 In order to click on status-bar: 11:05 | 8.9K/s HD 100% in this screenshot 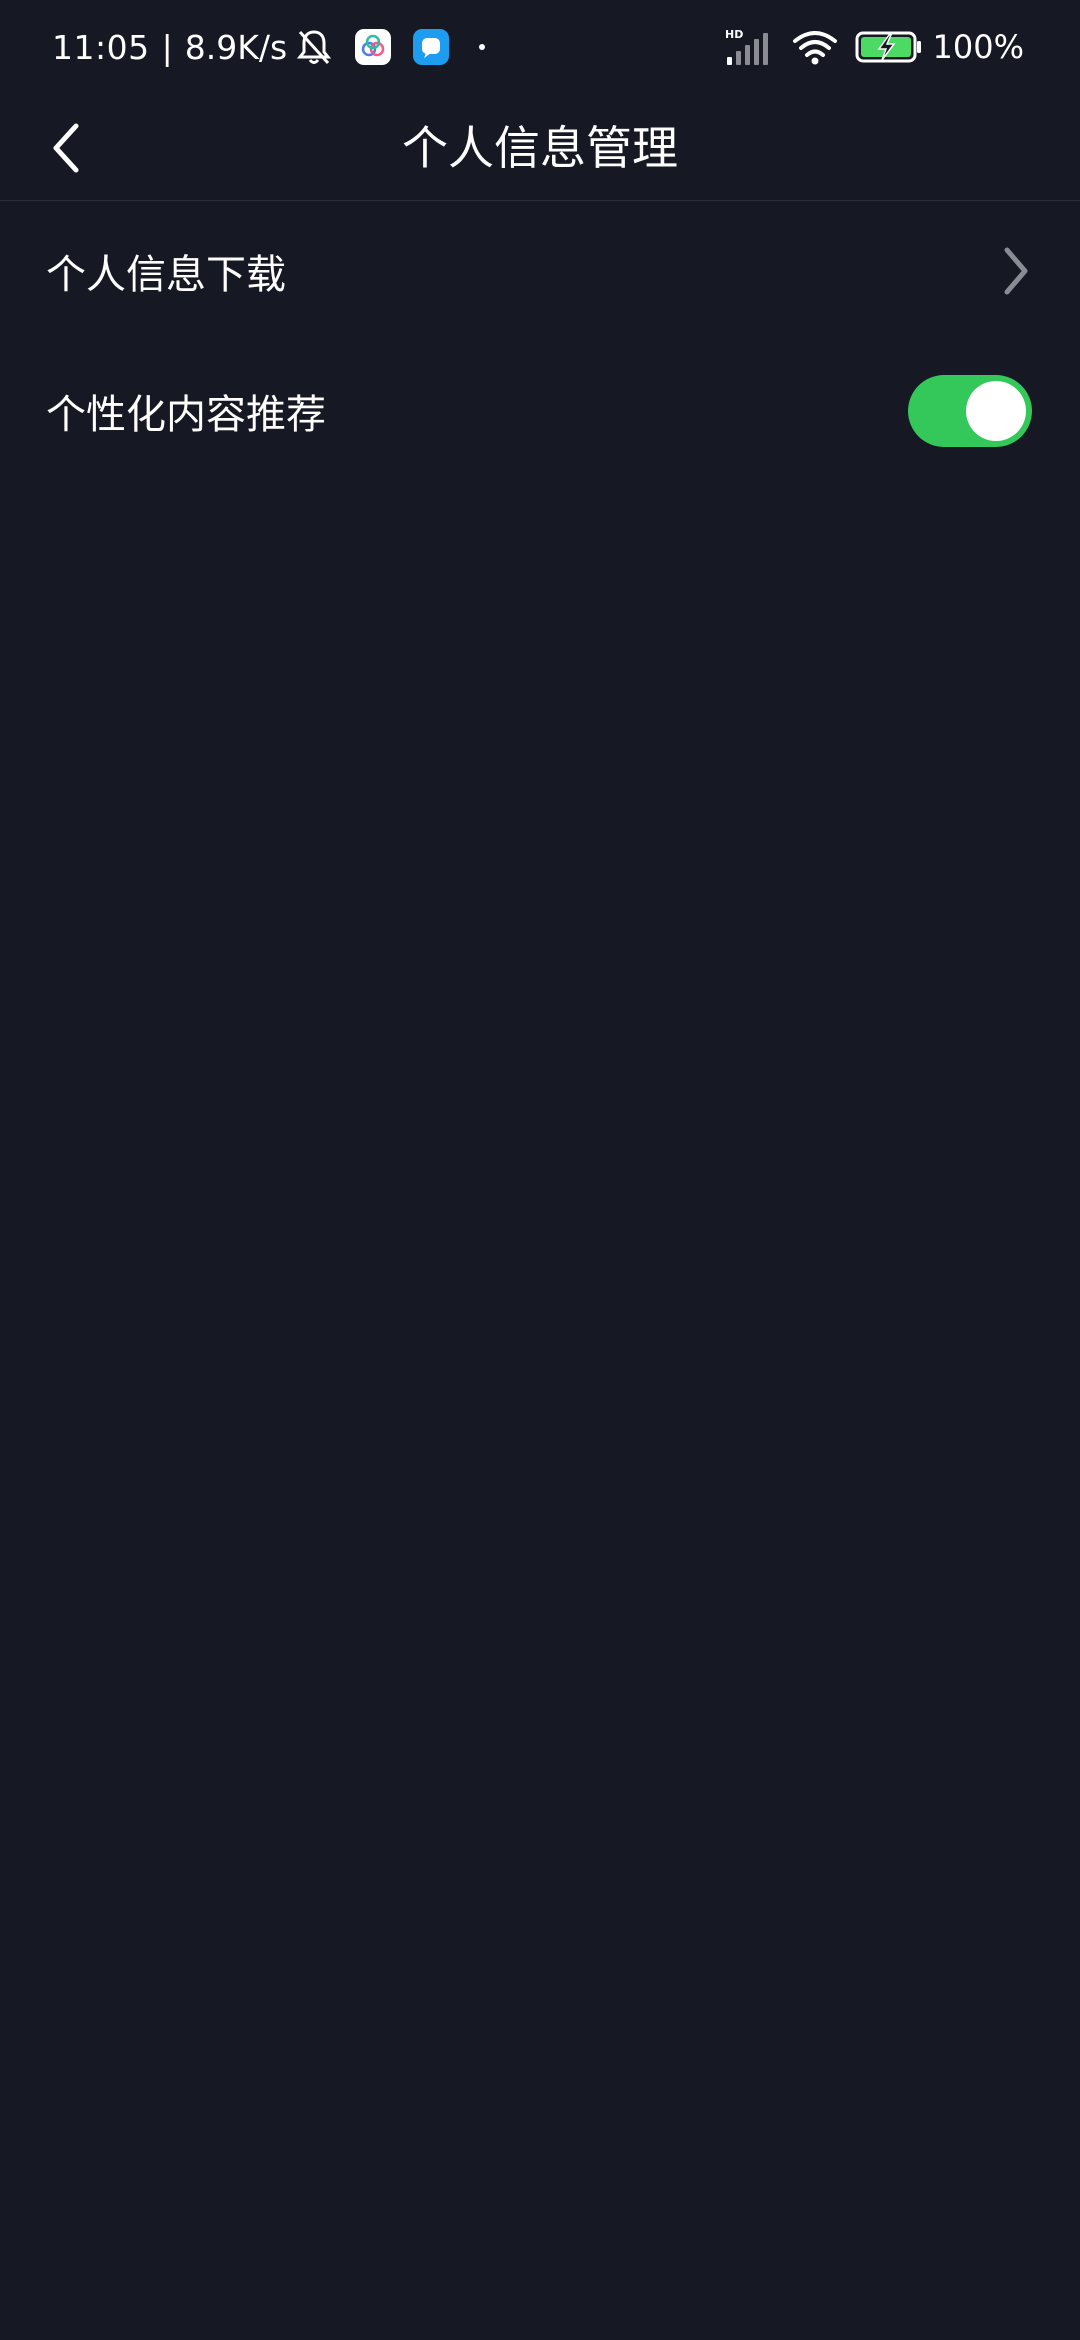, I will do `click(540, 48)`.